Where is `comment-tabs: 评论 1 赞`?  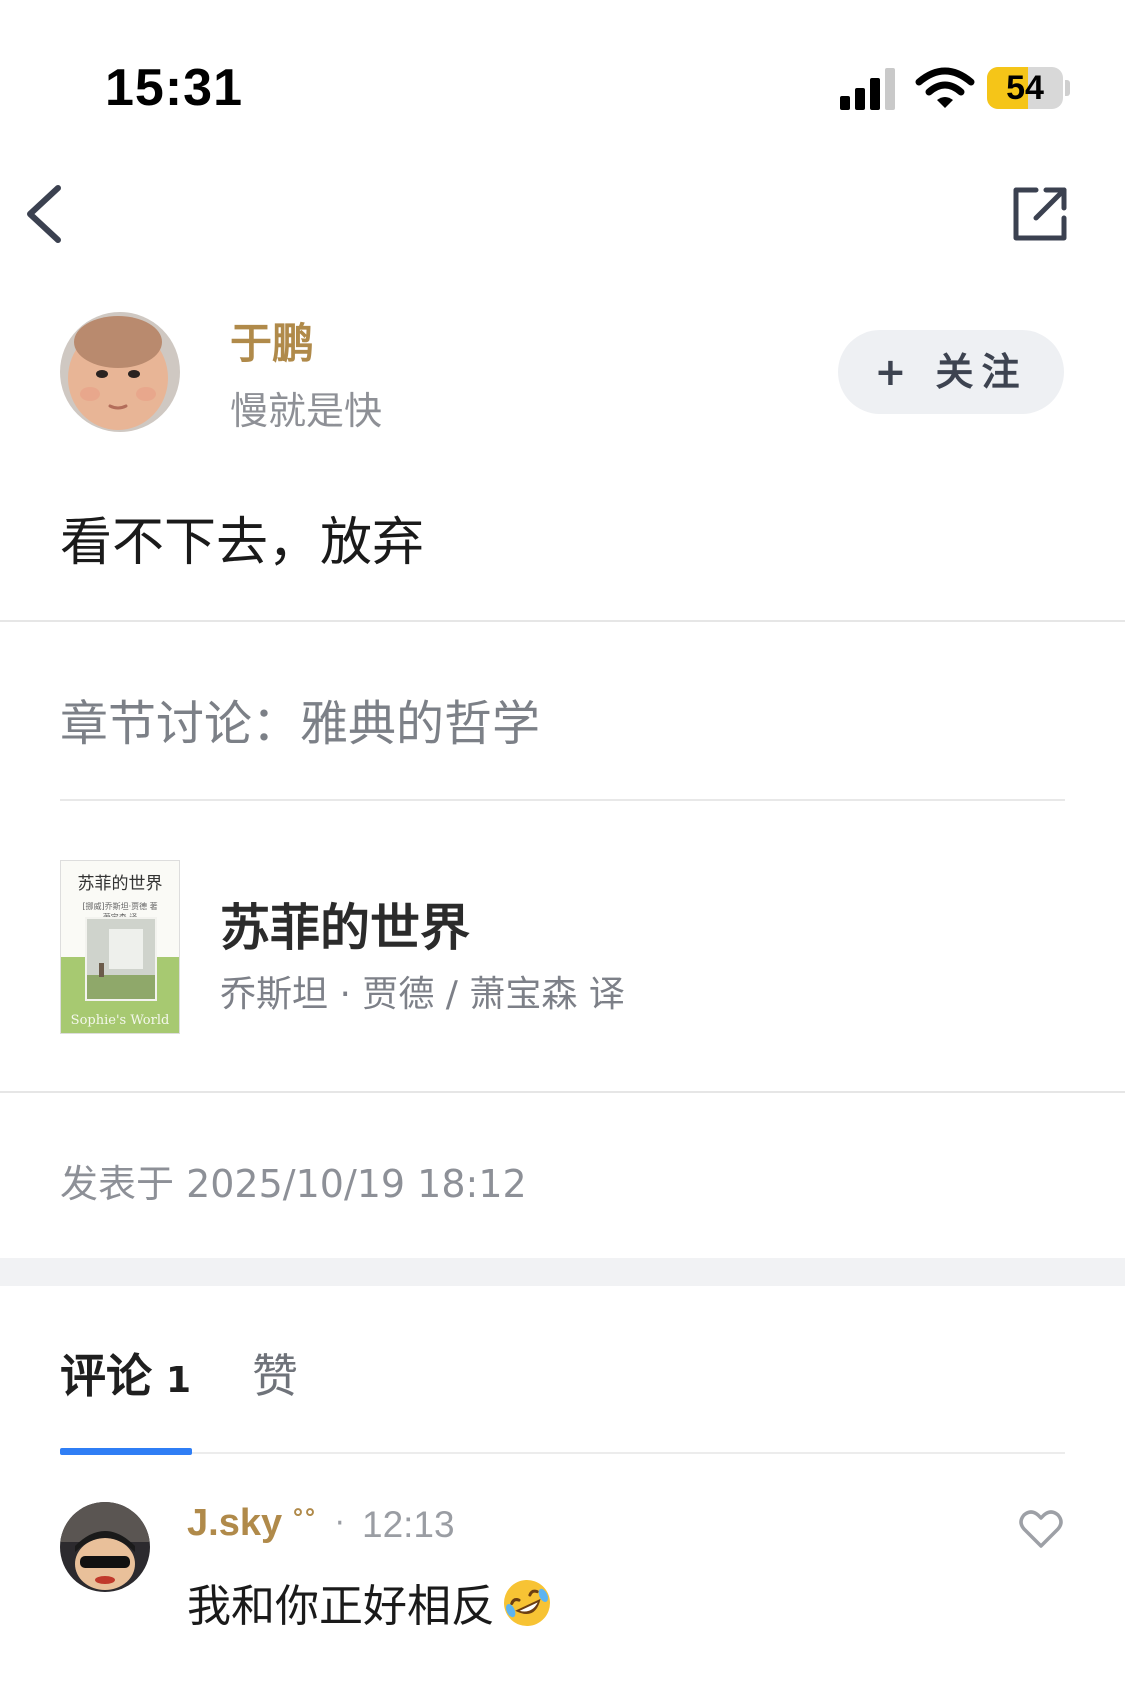
comment-tabs: 评论 1 赞 is located at coordinates (562, 1398).